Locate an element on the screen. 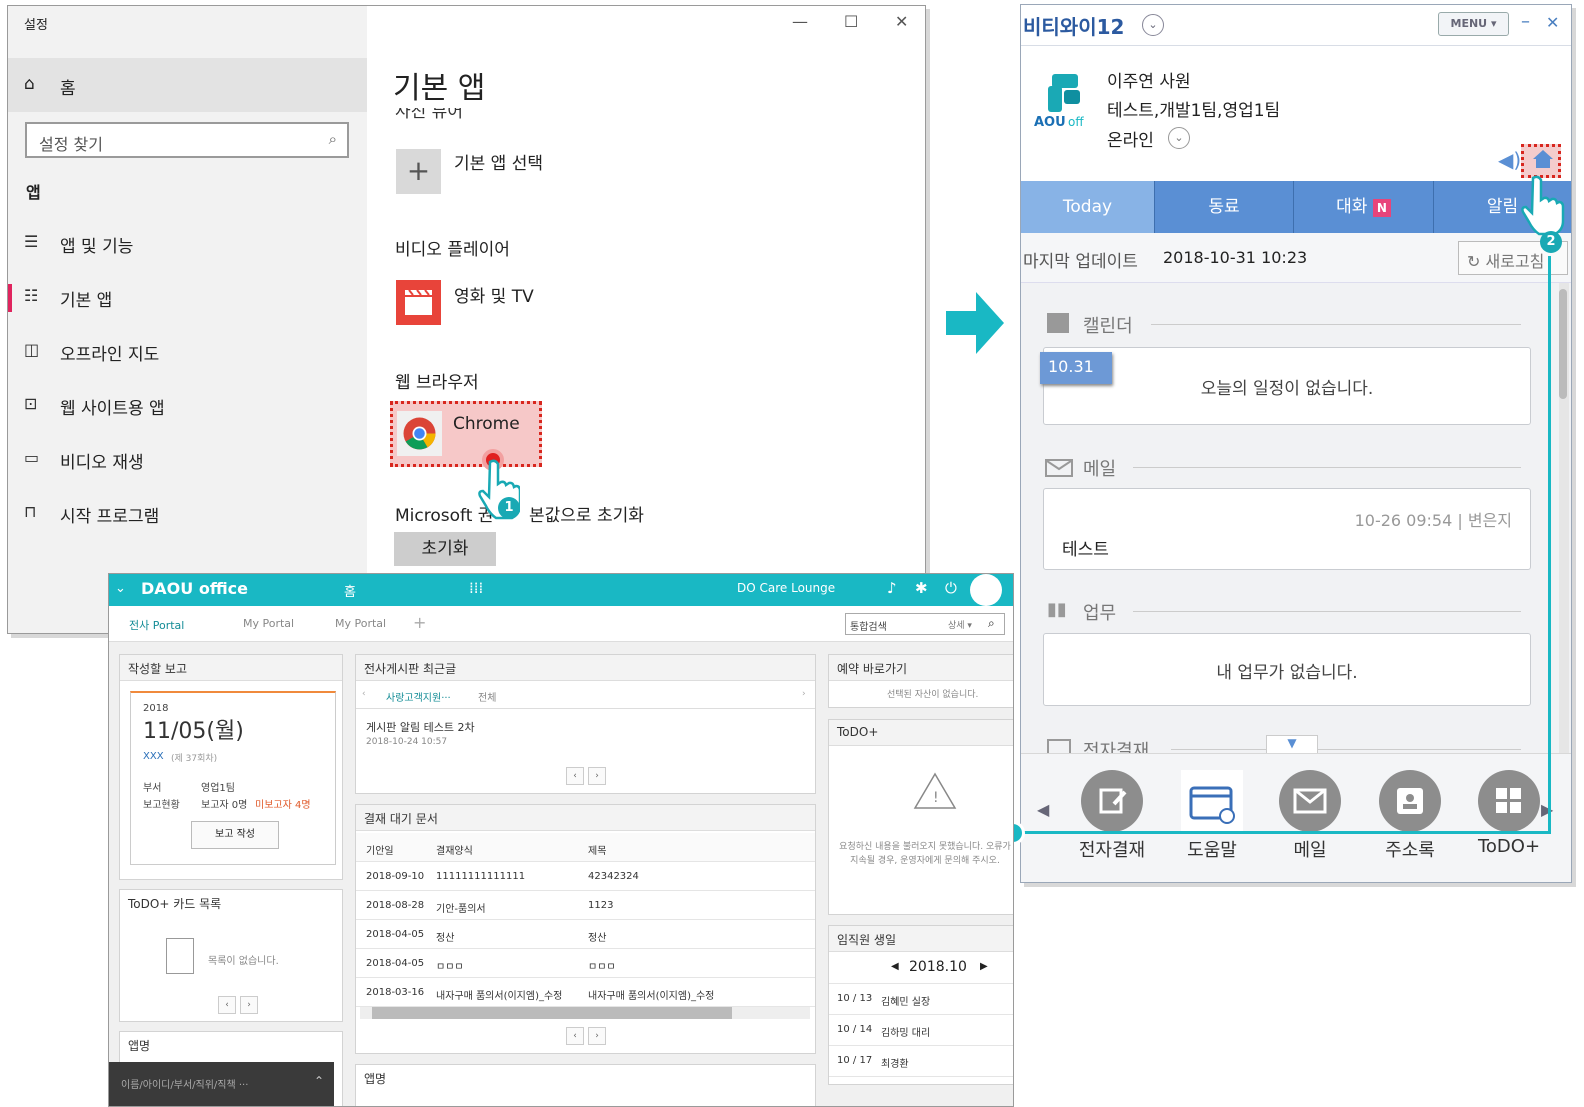 The height and width of the screenshot is (1107, 1584). board-tab-1: 사랑고객지원··· is located at coordinates (418, 696).